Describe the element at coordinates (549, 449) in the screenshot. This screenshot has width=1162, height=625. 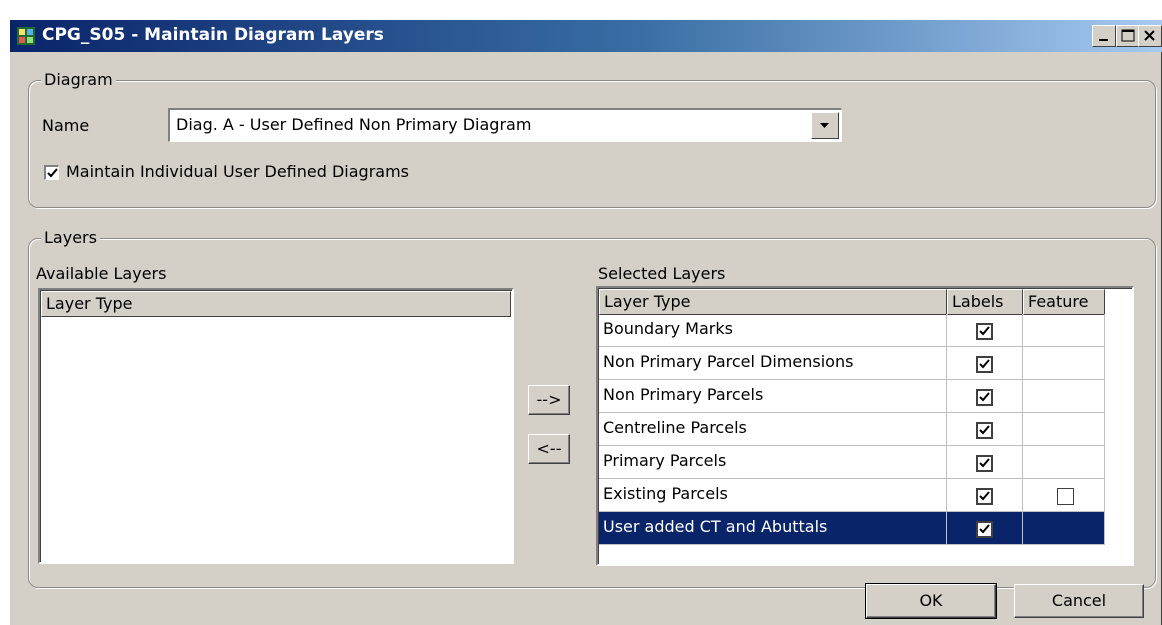
I see `remove-layer-button: <--` at that location.